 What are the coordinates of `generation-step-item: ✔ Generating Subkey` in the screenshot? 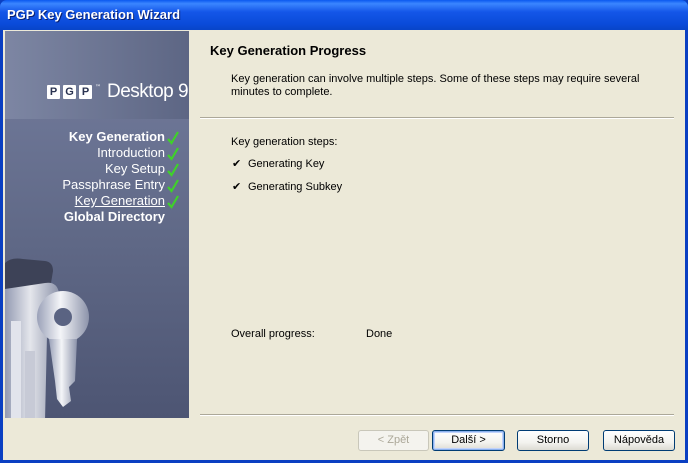 It's located at (287, 186).